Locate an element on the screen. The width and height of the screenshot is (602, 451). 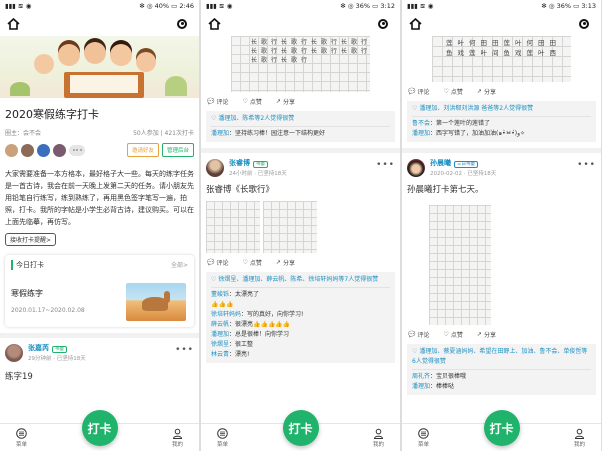
comment-item: 林云青：漂亮! is located at coordinates (230, 354).